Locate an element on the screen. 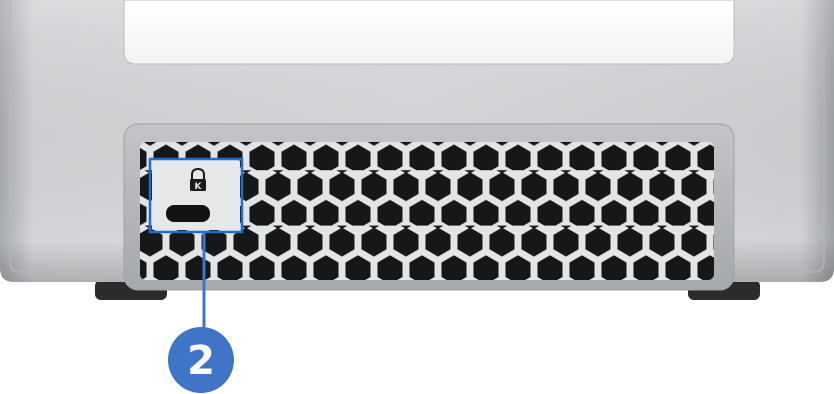 The height and width of the screenshot is (394, 834). svg-text: K is located at coordinates (199, 187).